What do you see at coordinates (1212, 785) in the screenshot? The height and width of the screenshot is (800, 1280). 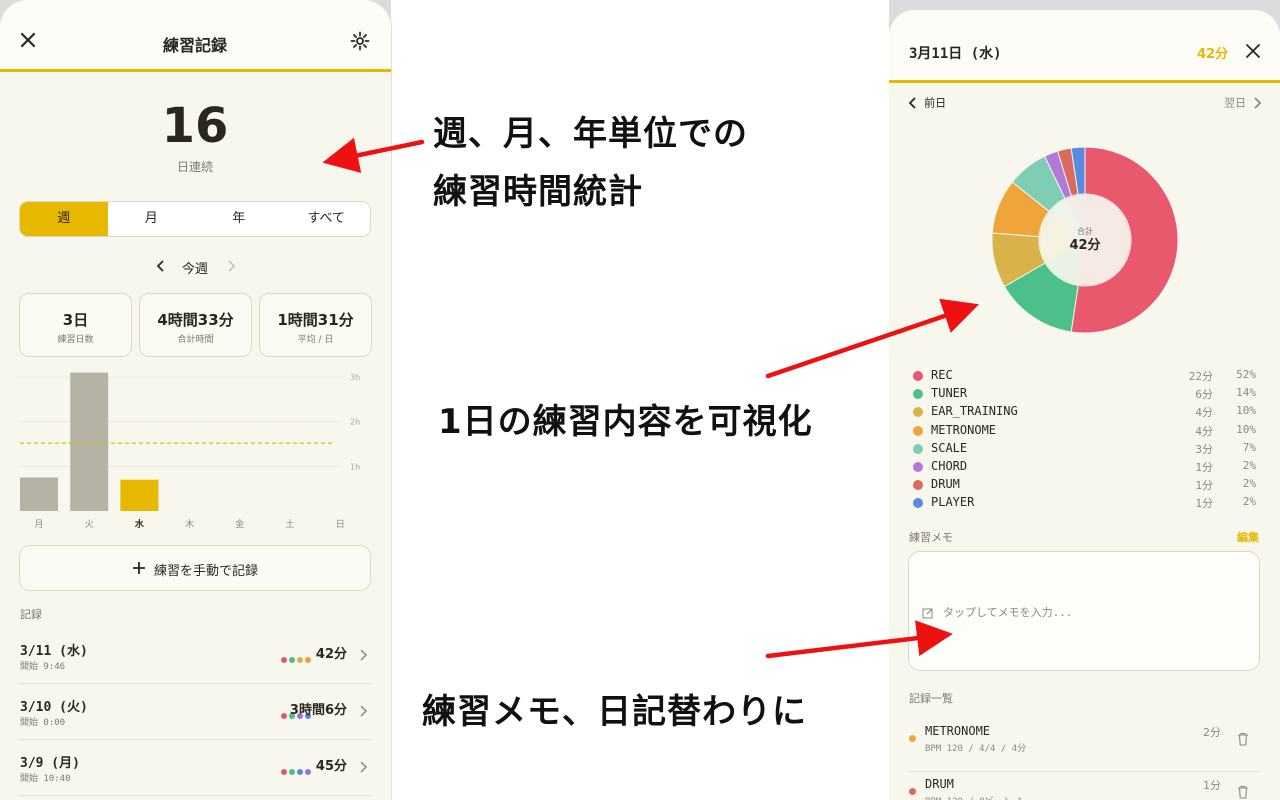 I see `log-duration: 1分` at bounding box center [1212, 785].